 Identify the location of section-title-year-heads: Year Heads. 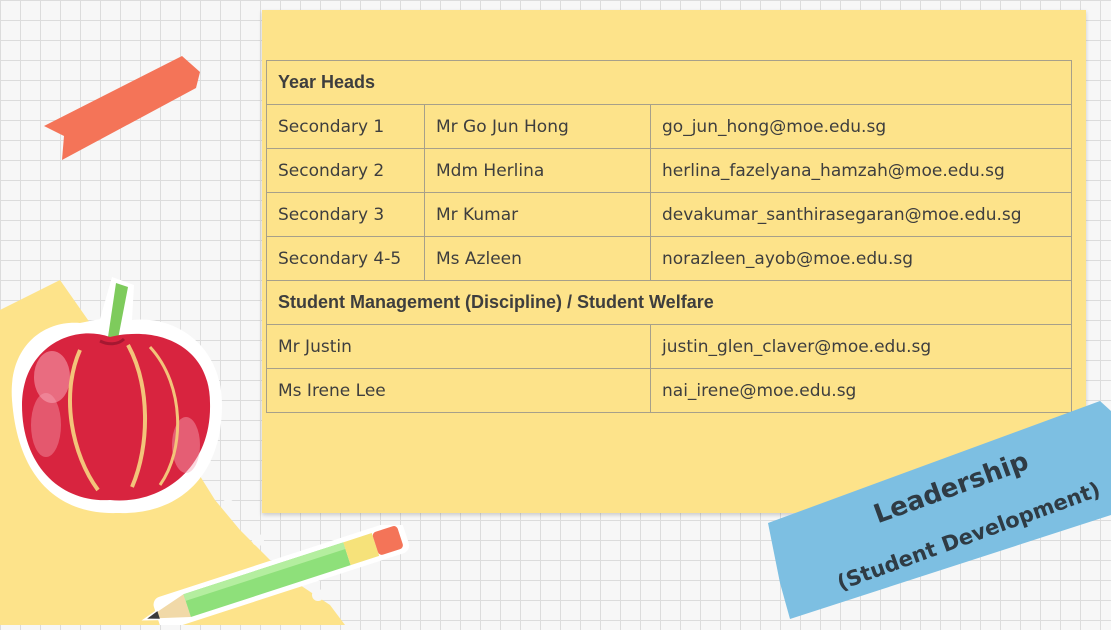
(669, 82).